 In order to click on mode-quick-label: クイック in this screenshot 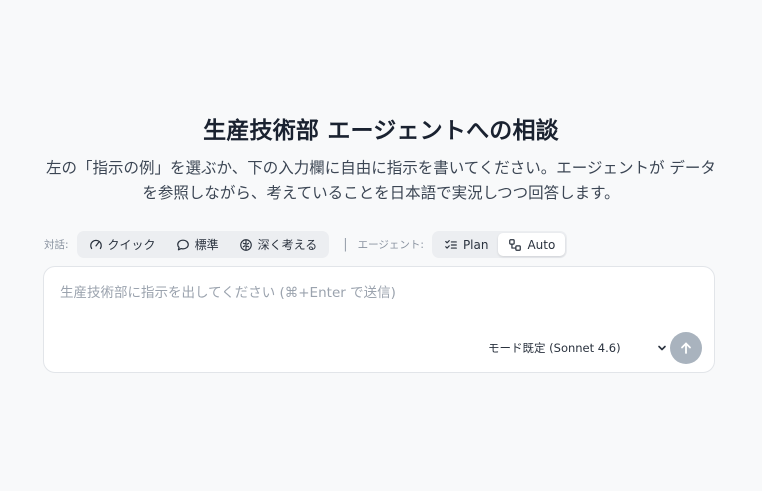, I will do `click(131, 245)`.